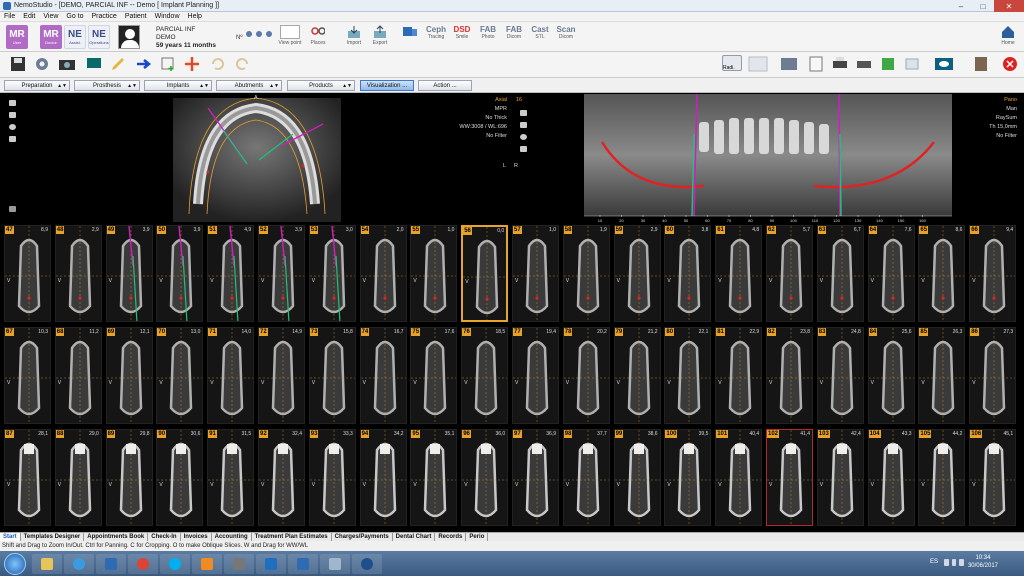  I want to click on tab-preparation: Preparation ▲▼, so click(37, 85).